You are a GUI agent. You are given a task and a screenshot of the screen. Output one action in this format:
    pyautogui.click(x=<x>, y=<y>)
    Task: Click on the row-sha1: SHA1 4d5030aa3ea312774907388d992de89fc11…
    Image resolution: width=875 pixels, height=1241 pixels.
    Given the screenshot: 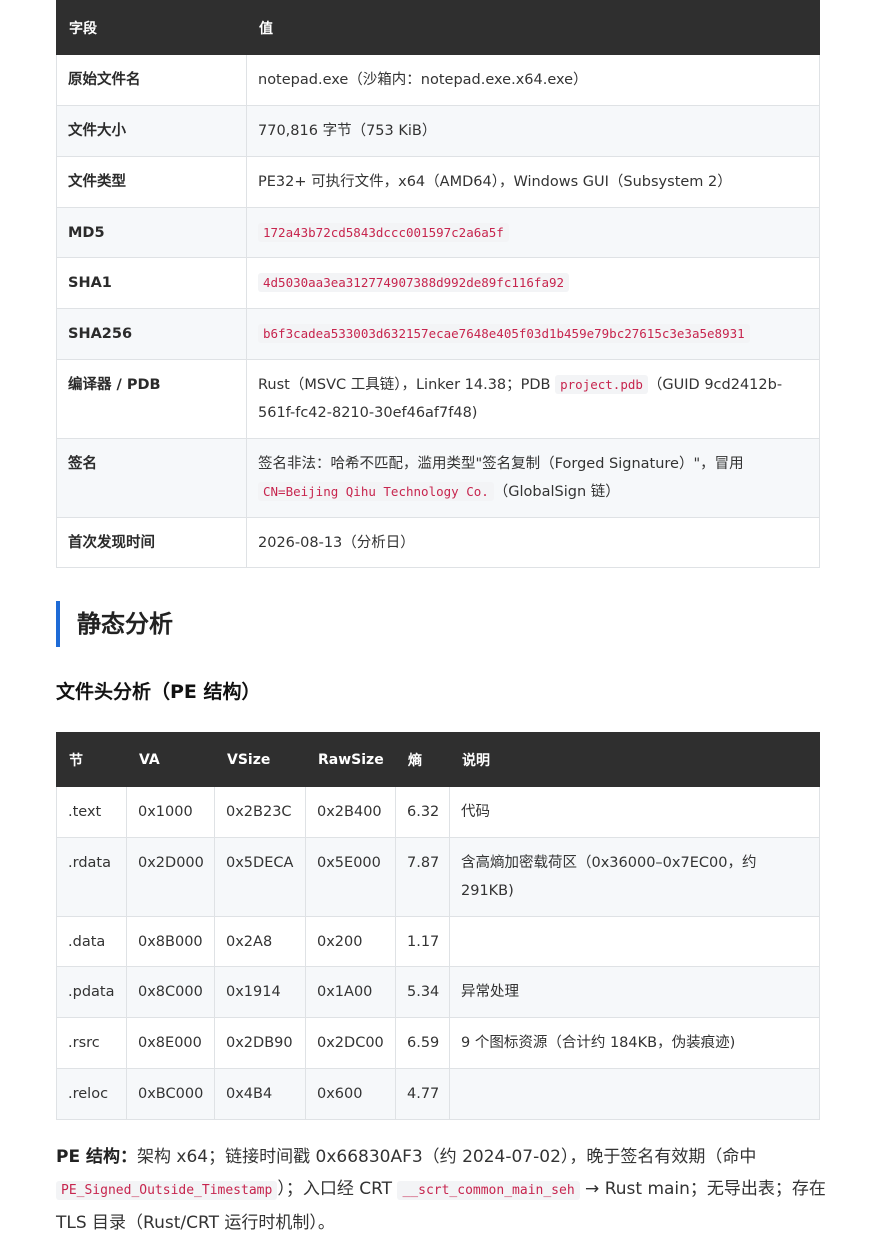 What is the action you would take?
    pyautogui.click(x=438, y=283)
    